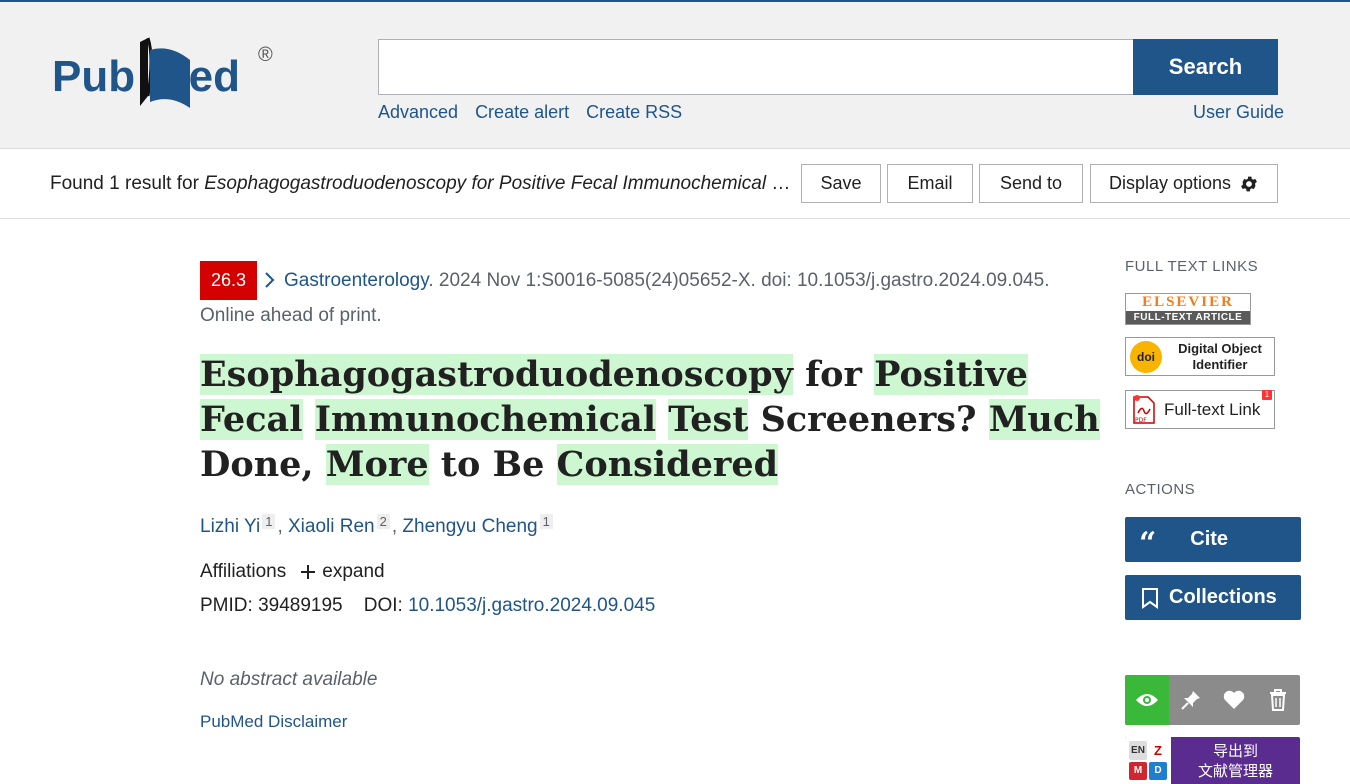  Describe the element at coordinates (1192, 266) in the screenshot. I see `full-text-links-heading: FULL TEXT LINKS` at that location.